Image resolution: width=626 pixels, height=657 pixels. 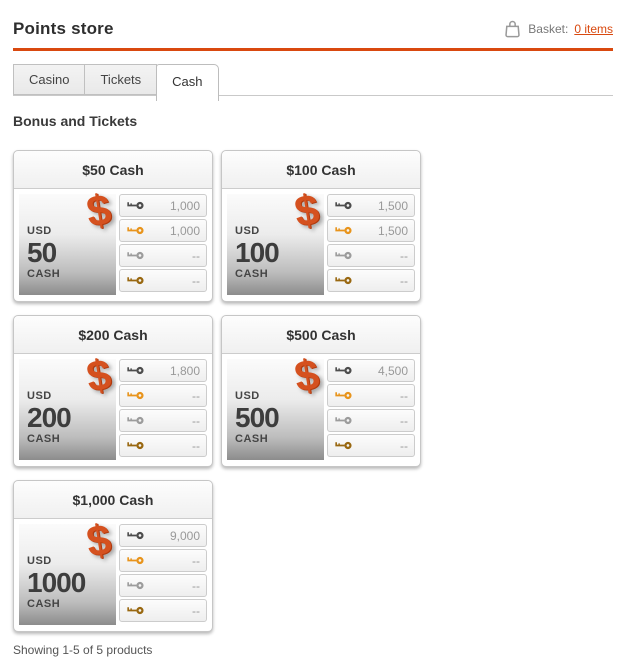 I want to click on page-title: Points store, so click(x=63, y=28).